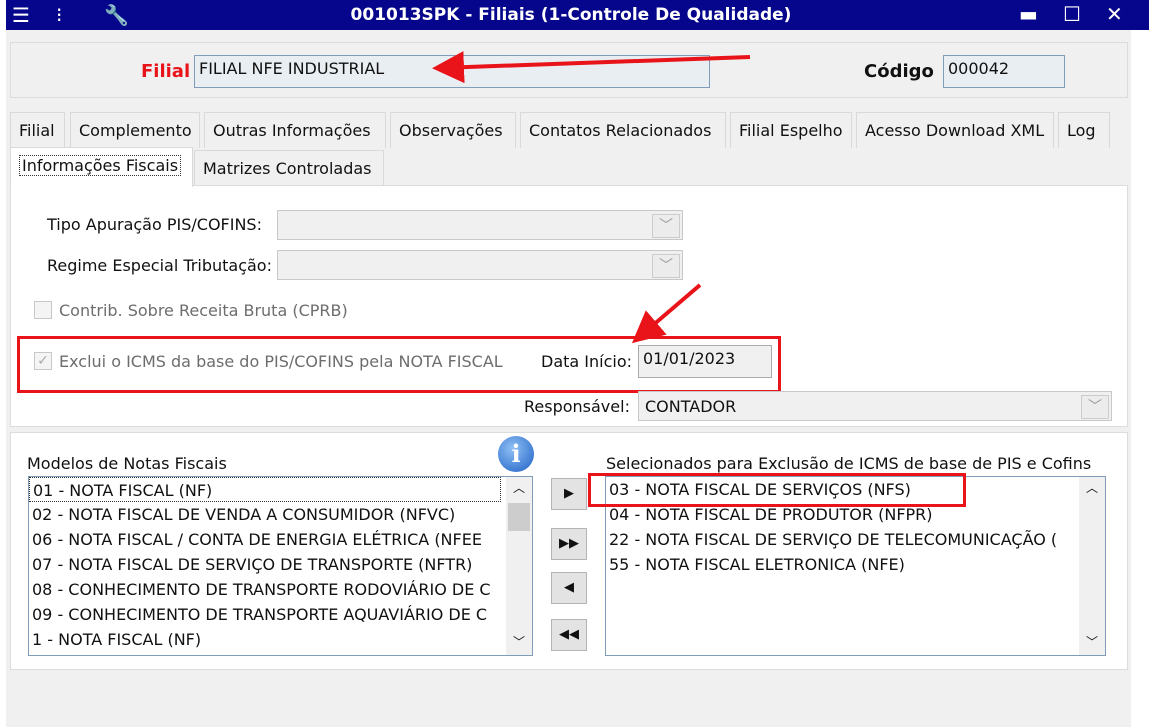 The image size is (1149, 727). I want to click on arrow-to-data-inicio, so click(666, 313).